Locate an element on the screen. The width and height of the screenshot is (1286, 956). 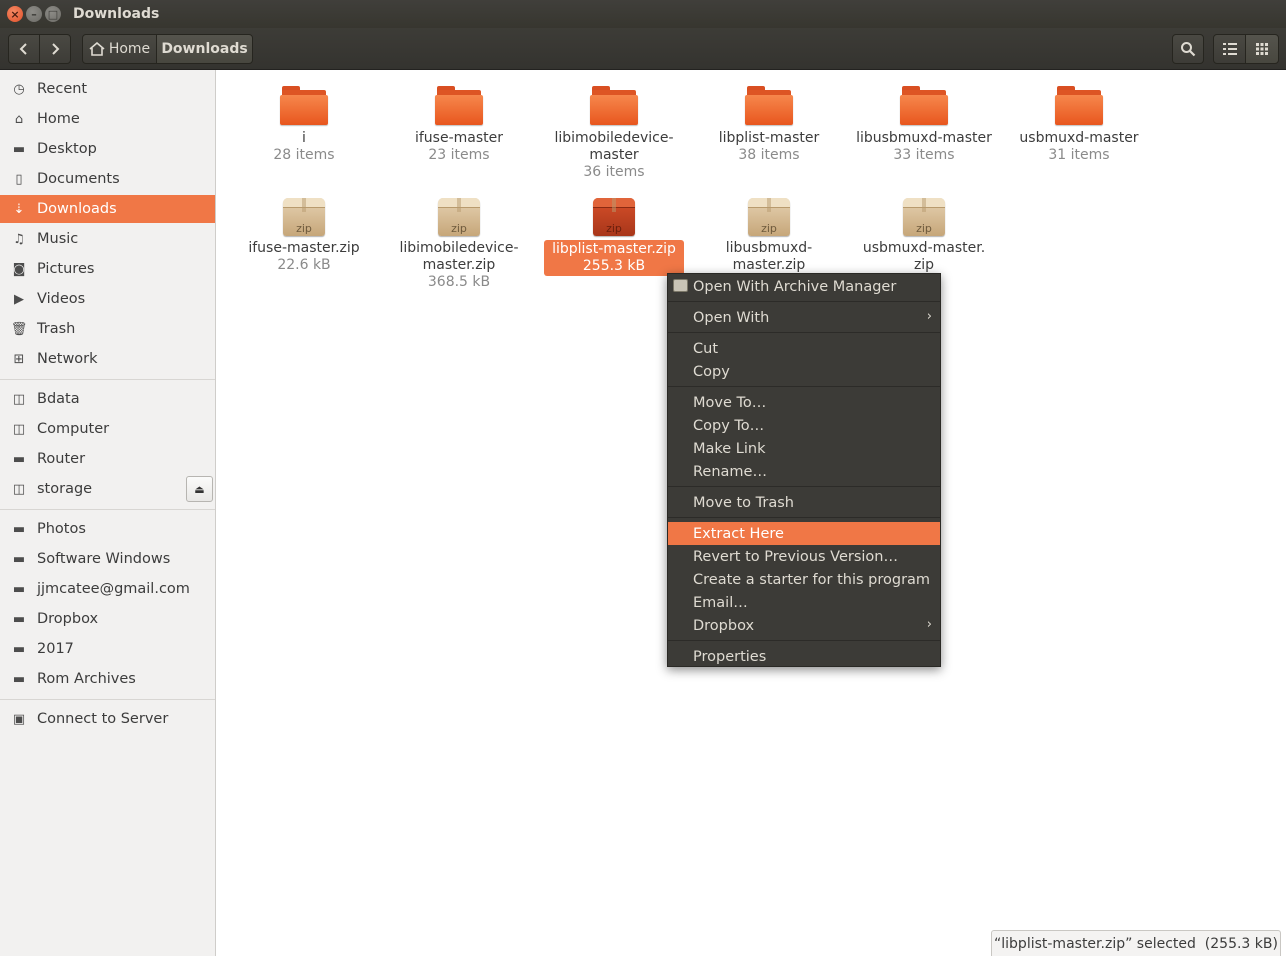
menu-item-cut: Cut is located at coordinates (804, 348).